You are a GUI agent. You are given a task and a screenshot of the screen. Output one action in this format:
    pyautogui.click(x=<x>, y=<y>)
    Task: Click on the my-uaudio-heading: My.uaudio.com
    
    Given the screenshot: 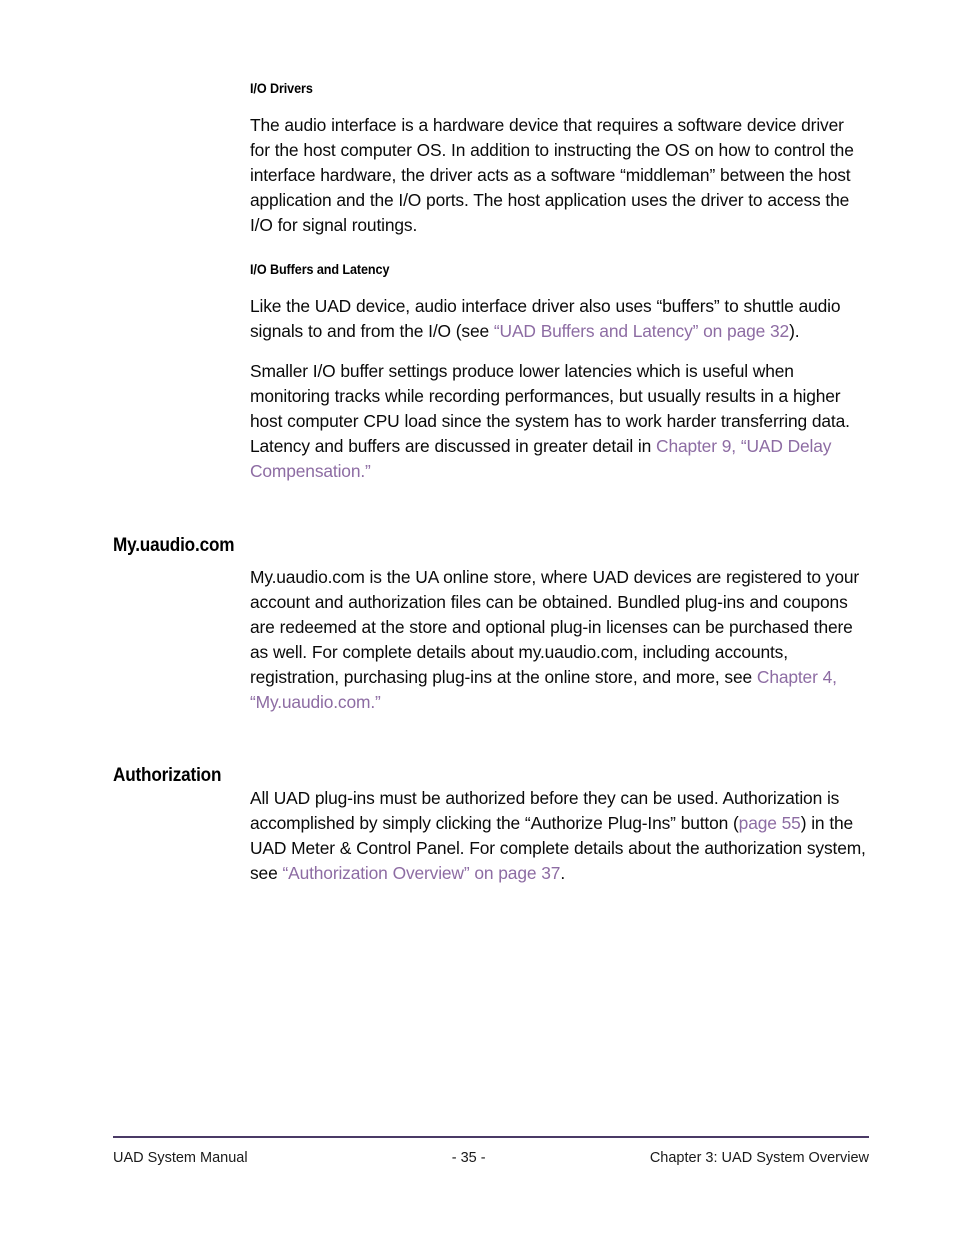 What is the action you would take?
    pyautogui.click(x=174, y=545)
    